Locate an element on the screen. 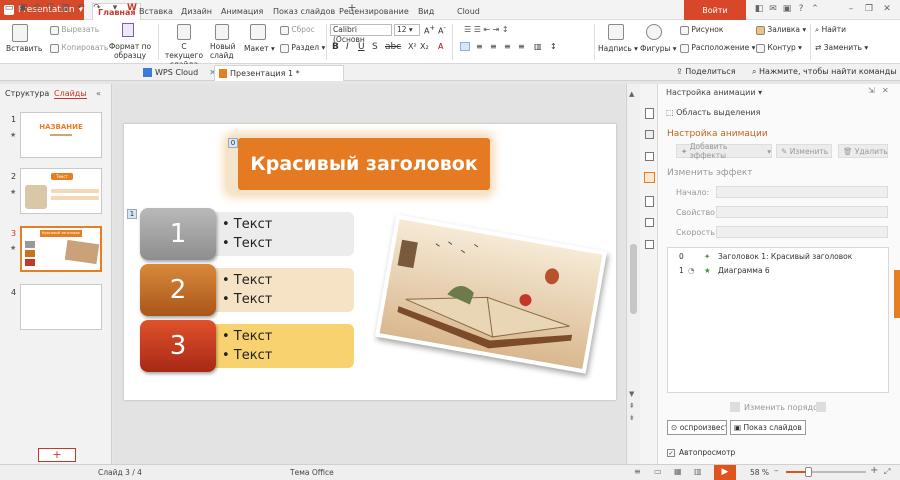 Image resolution: width=900 pixels, height=480 pixels. arrange-button: Расположение ▾ is located at coordinates (717, 48).